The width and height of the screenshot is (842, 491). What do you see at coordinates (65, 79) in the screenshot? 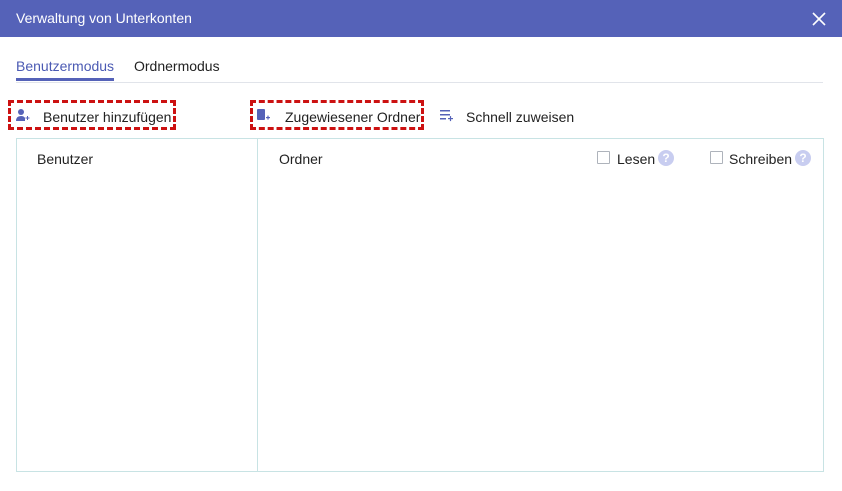
I see `active-tab-indicator` at bounding box center [65, 79].